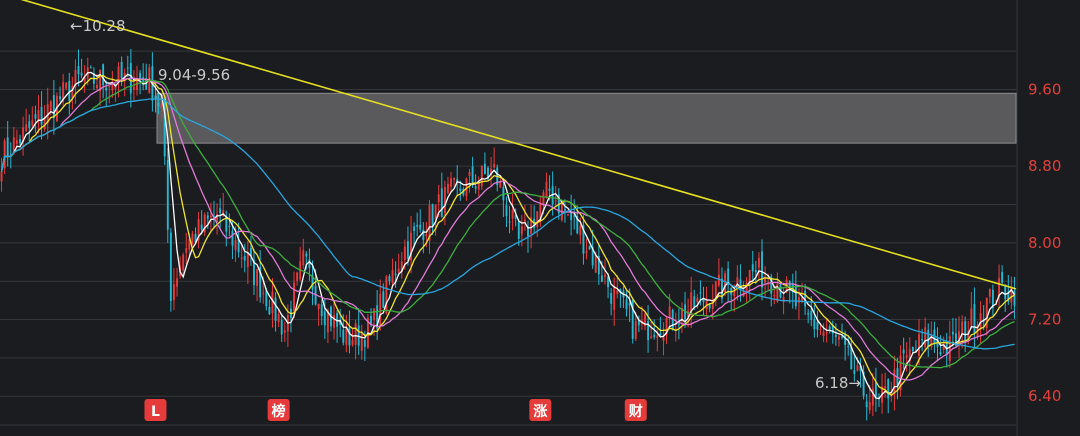 The width and height of the screenshot is (1080, 436). What do you see at coordinates (1044, 320) in the screenshot?
I see `y-tick-label: 7.20` at bounding box center [1044, 320].